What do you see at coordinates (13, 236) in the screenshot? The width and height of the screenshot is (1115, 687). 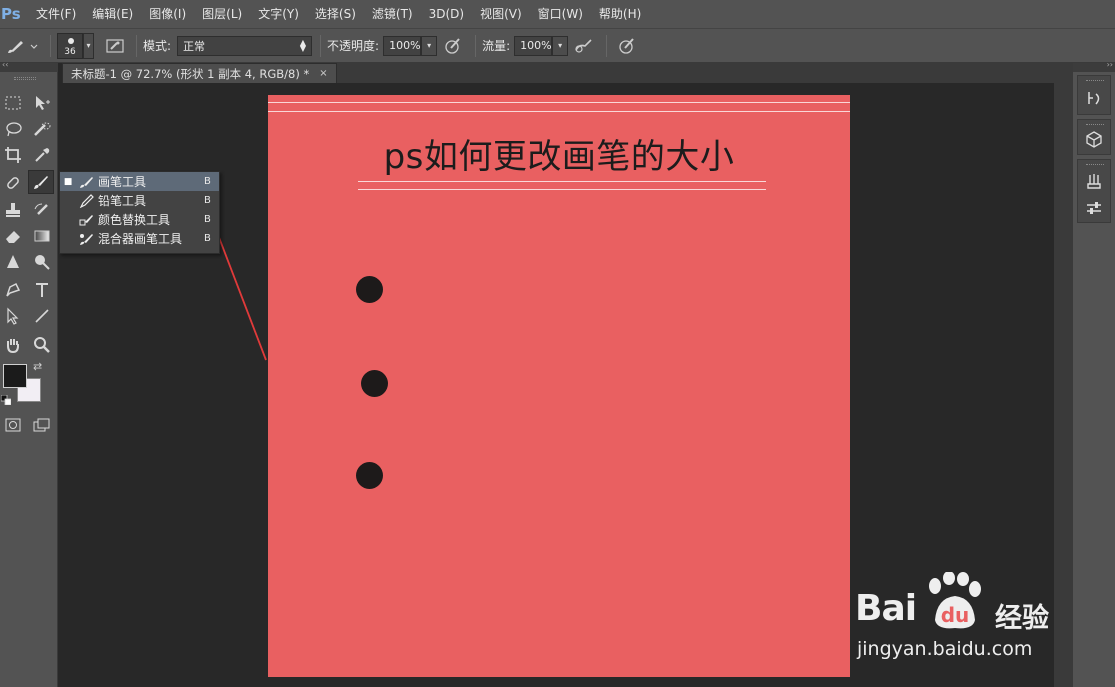 I see `eraser-tool` at bounding box center [13, 236].